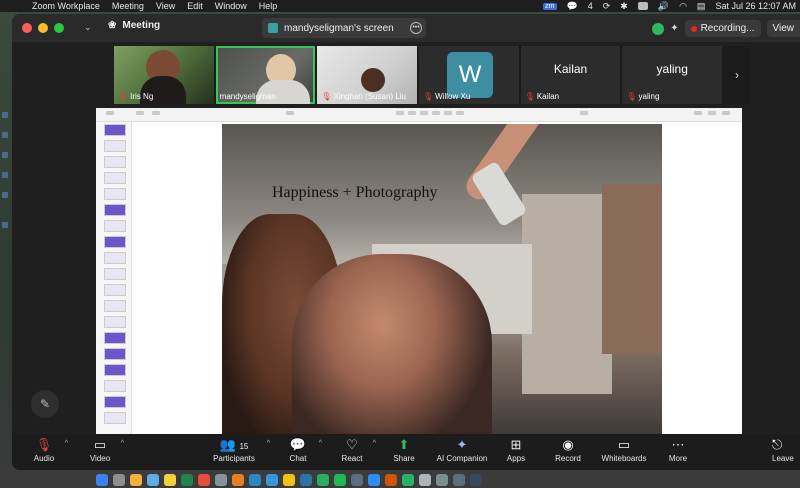  I want to click on clock: Sat Jul 26 12:07 AM, so click(755, 6).